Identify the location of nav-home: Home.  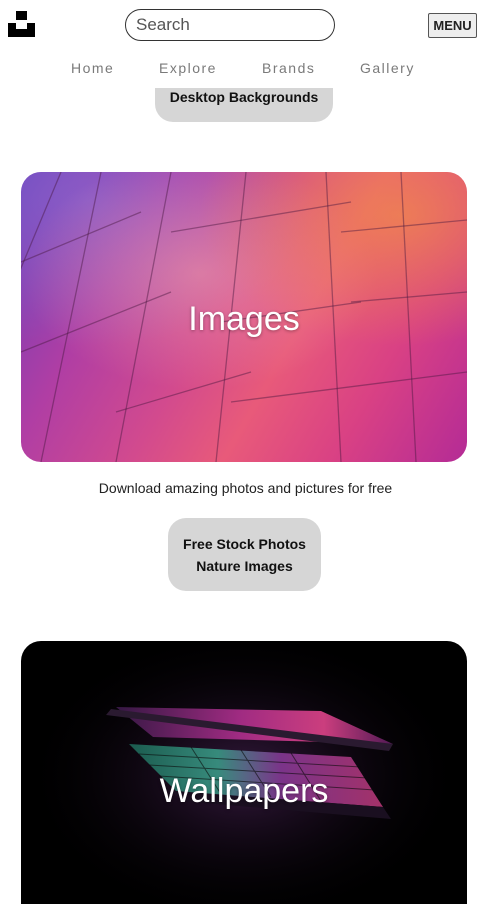
(92, 68).